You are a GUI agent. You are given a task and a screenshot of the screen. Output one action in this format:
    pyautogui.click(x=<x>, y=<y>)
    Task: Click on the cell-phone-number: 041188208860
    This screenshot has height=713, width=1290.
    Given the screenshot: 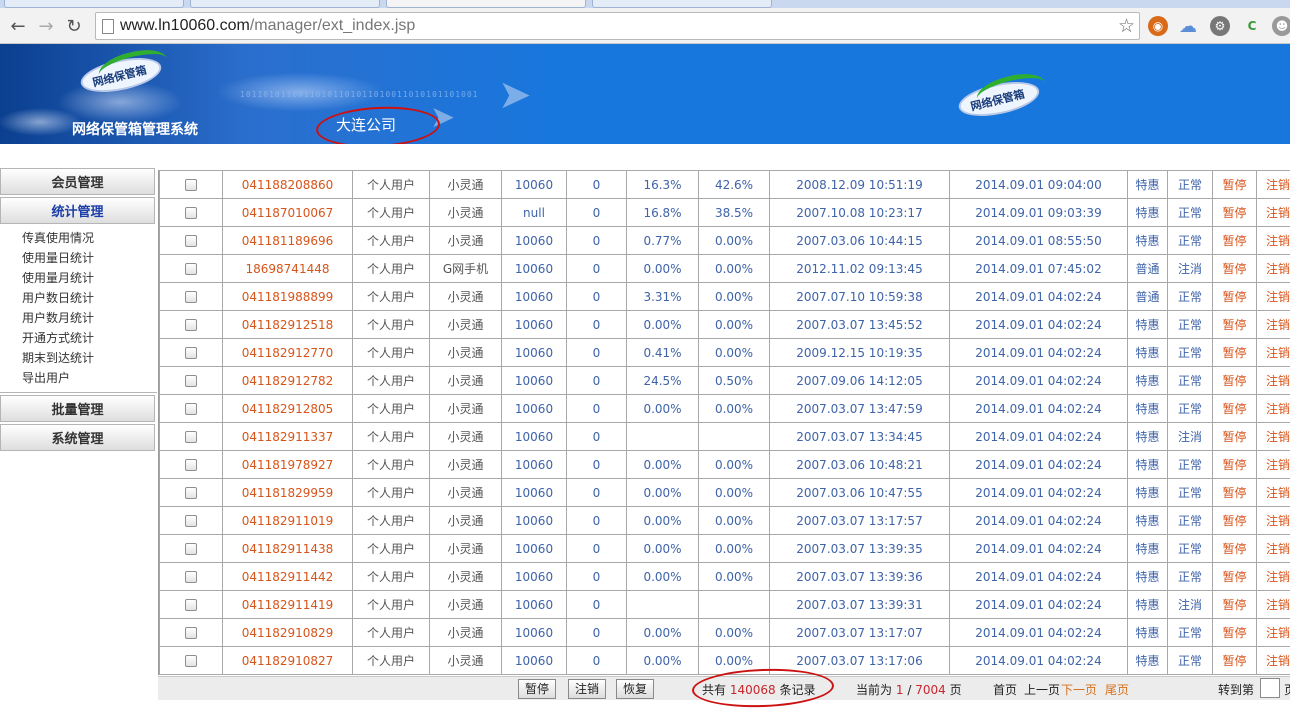 What is the action you would take?
    pyautogui.click(x=287, y=184)
    